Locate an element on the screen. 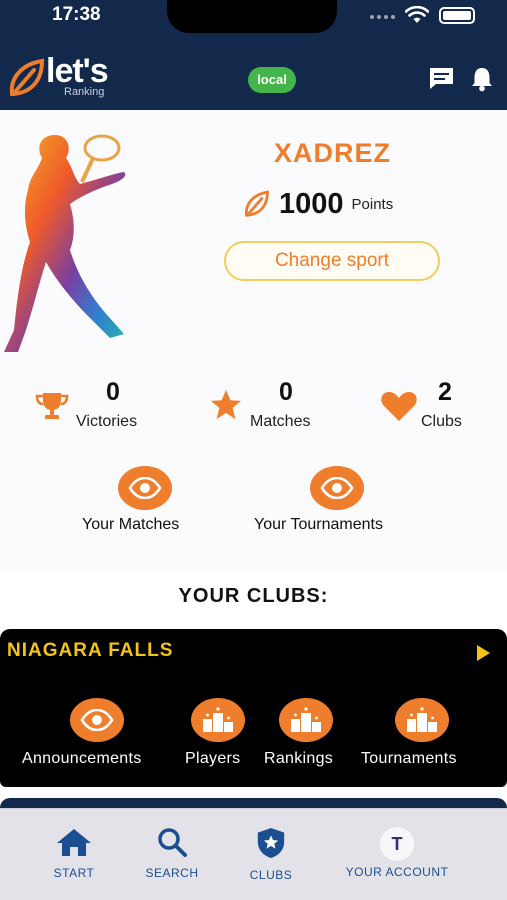 This screenshot has width=507, height=900. shield-star-icon is located at coordinates (271, 843).